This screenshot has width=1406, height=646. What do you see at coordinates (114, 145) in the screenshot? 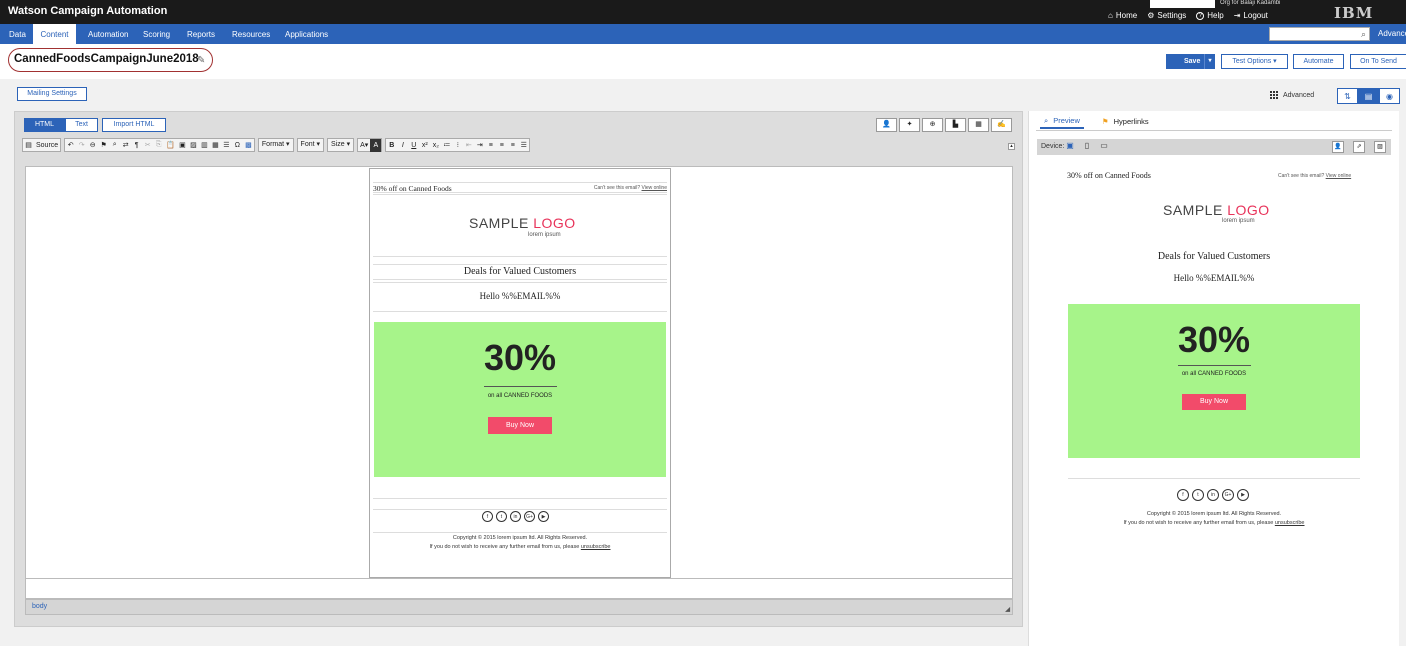
I see `find-icon: ⌕` at bounding box center [114, 145].